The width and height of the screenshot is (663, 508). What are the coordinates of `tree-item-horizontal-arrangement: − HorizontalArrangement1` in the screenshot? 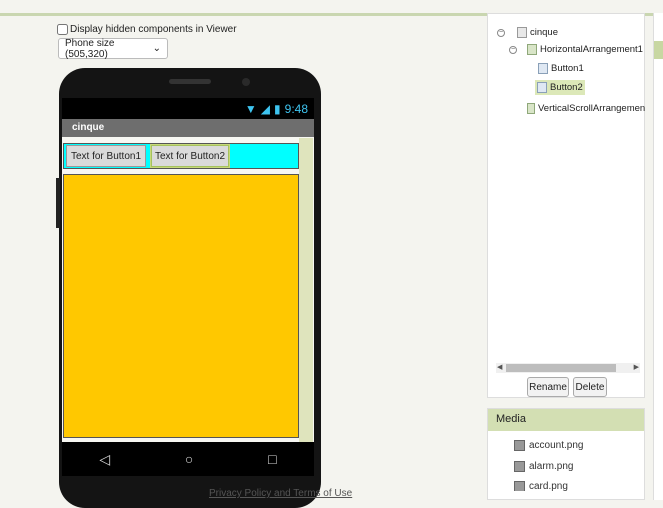 It's located at (576, 49).